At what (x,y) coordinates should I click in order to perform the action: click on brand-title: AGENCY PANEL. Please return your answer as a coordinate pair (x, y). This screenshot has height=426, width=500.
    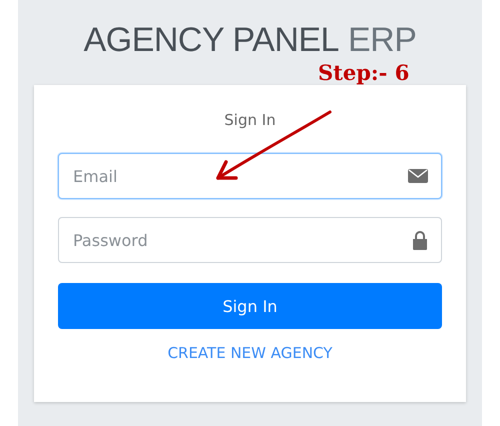
    Looking at the image, I should click on (211, 40).